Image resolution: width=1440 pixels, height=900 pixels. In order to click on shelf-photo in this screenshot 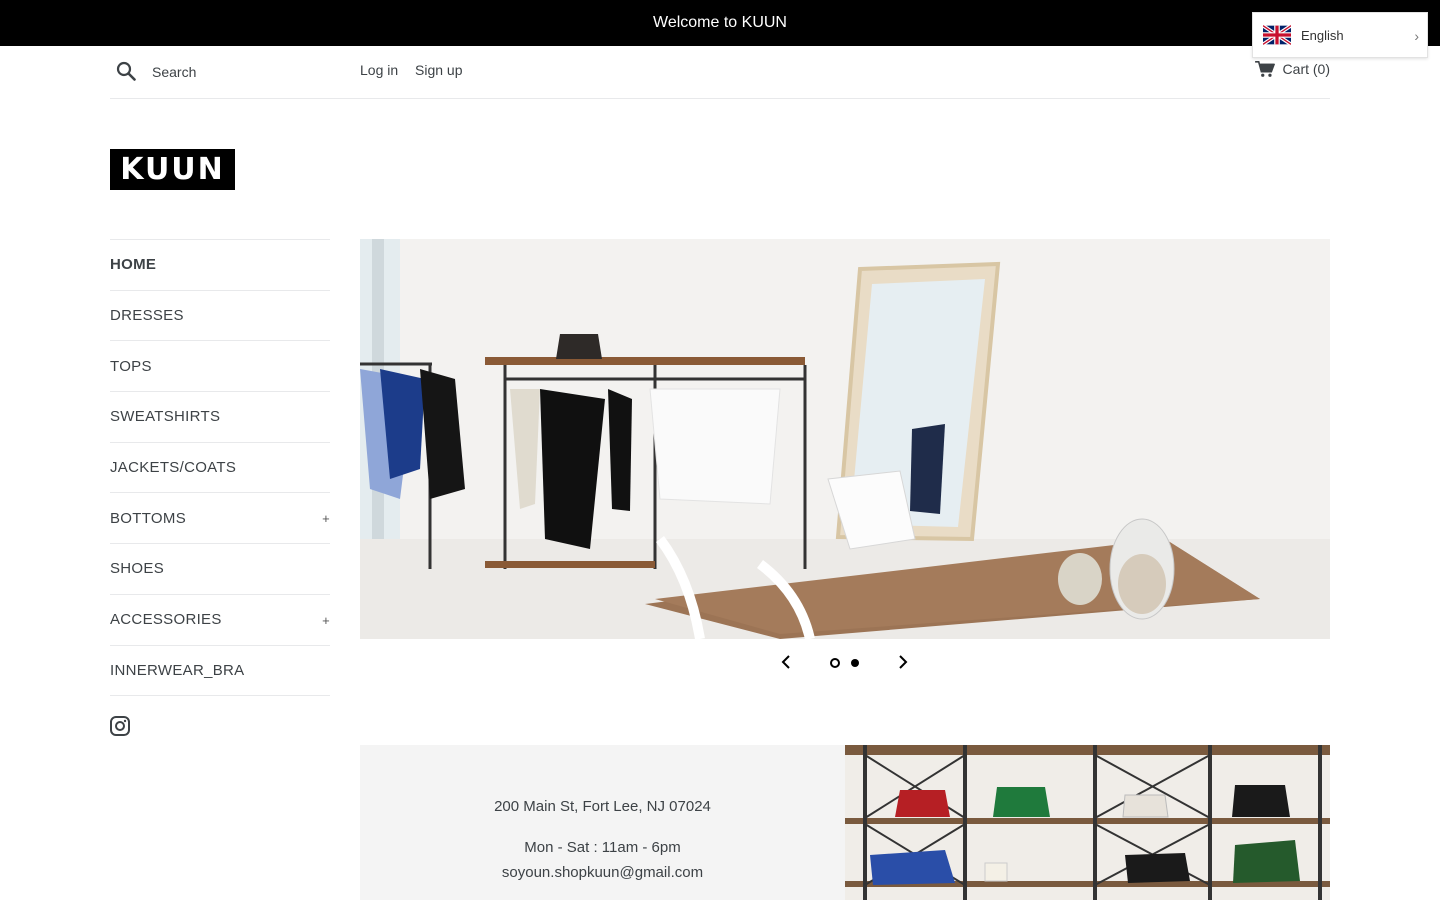, I will do `click(1087, 822)`.